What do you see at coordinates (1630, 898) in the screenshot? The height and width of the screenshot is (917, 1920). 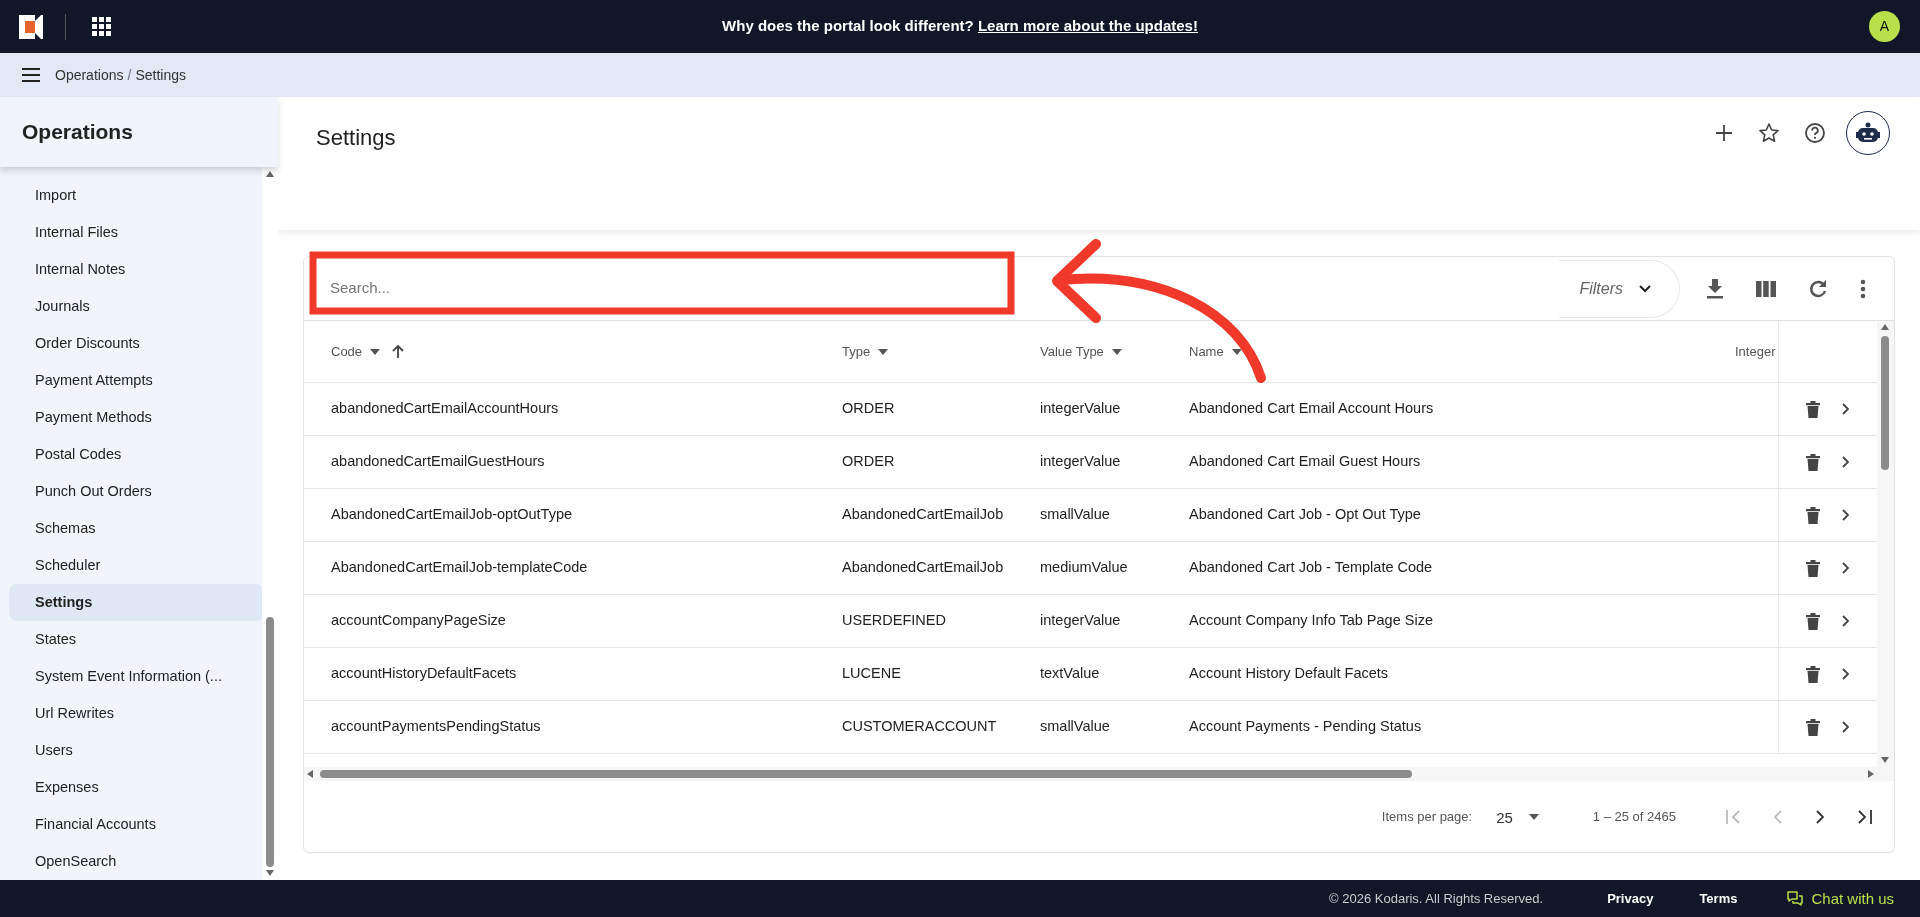 I see `footer-link: Privacy` at bounding box center [1630, 898].